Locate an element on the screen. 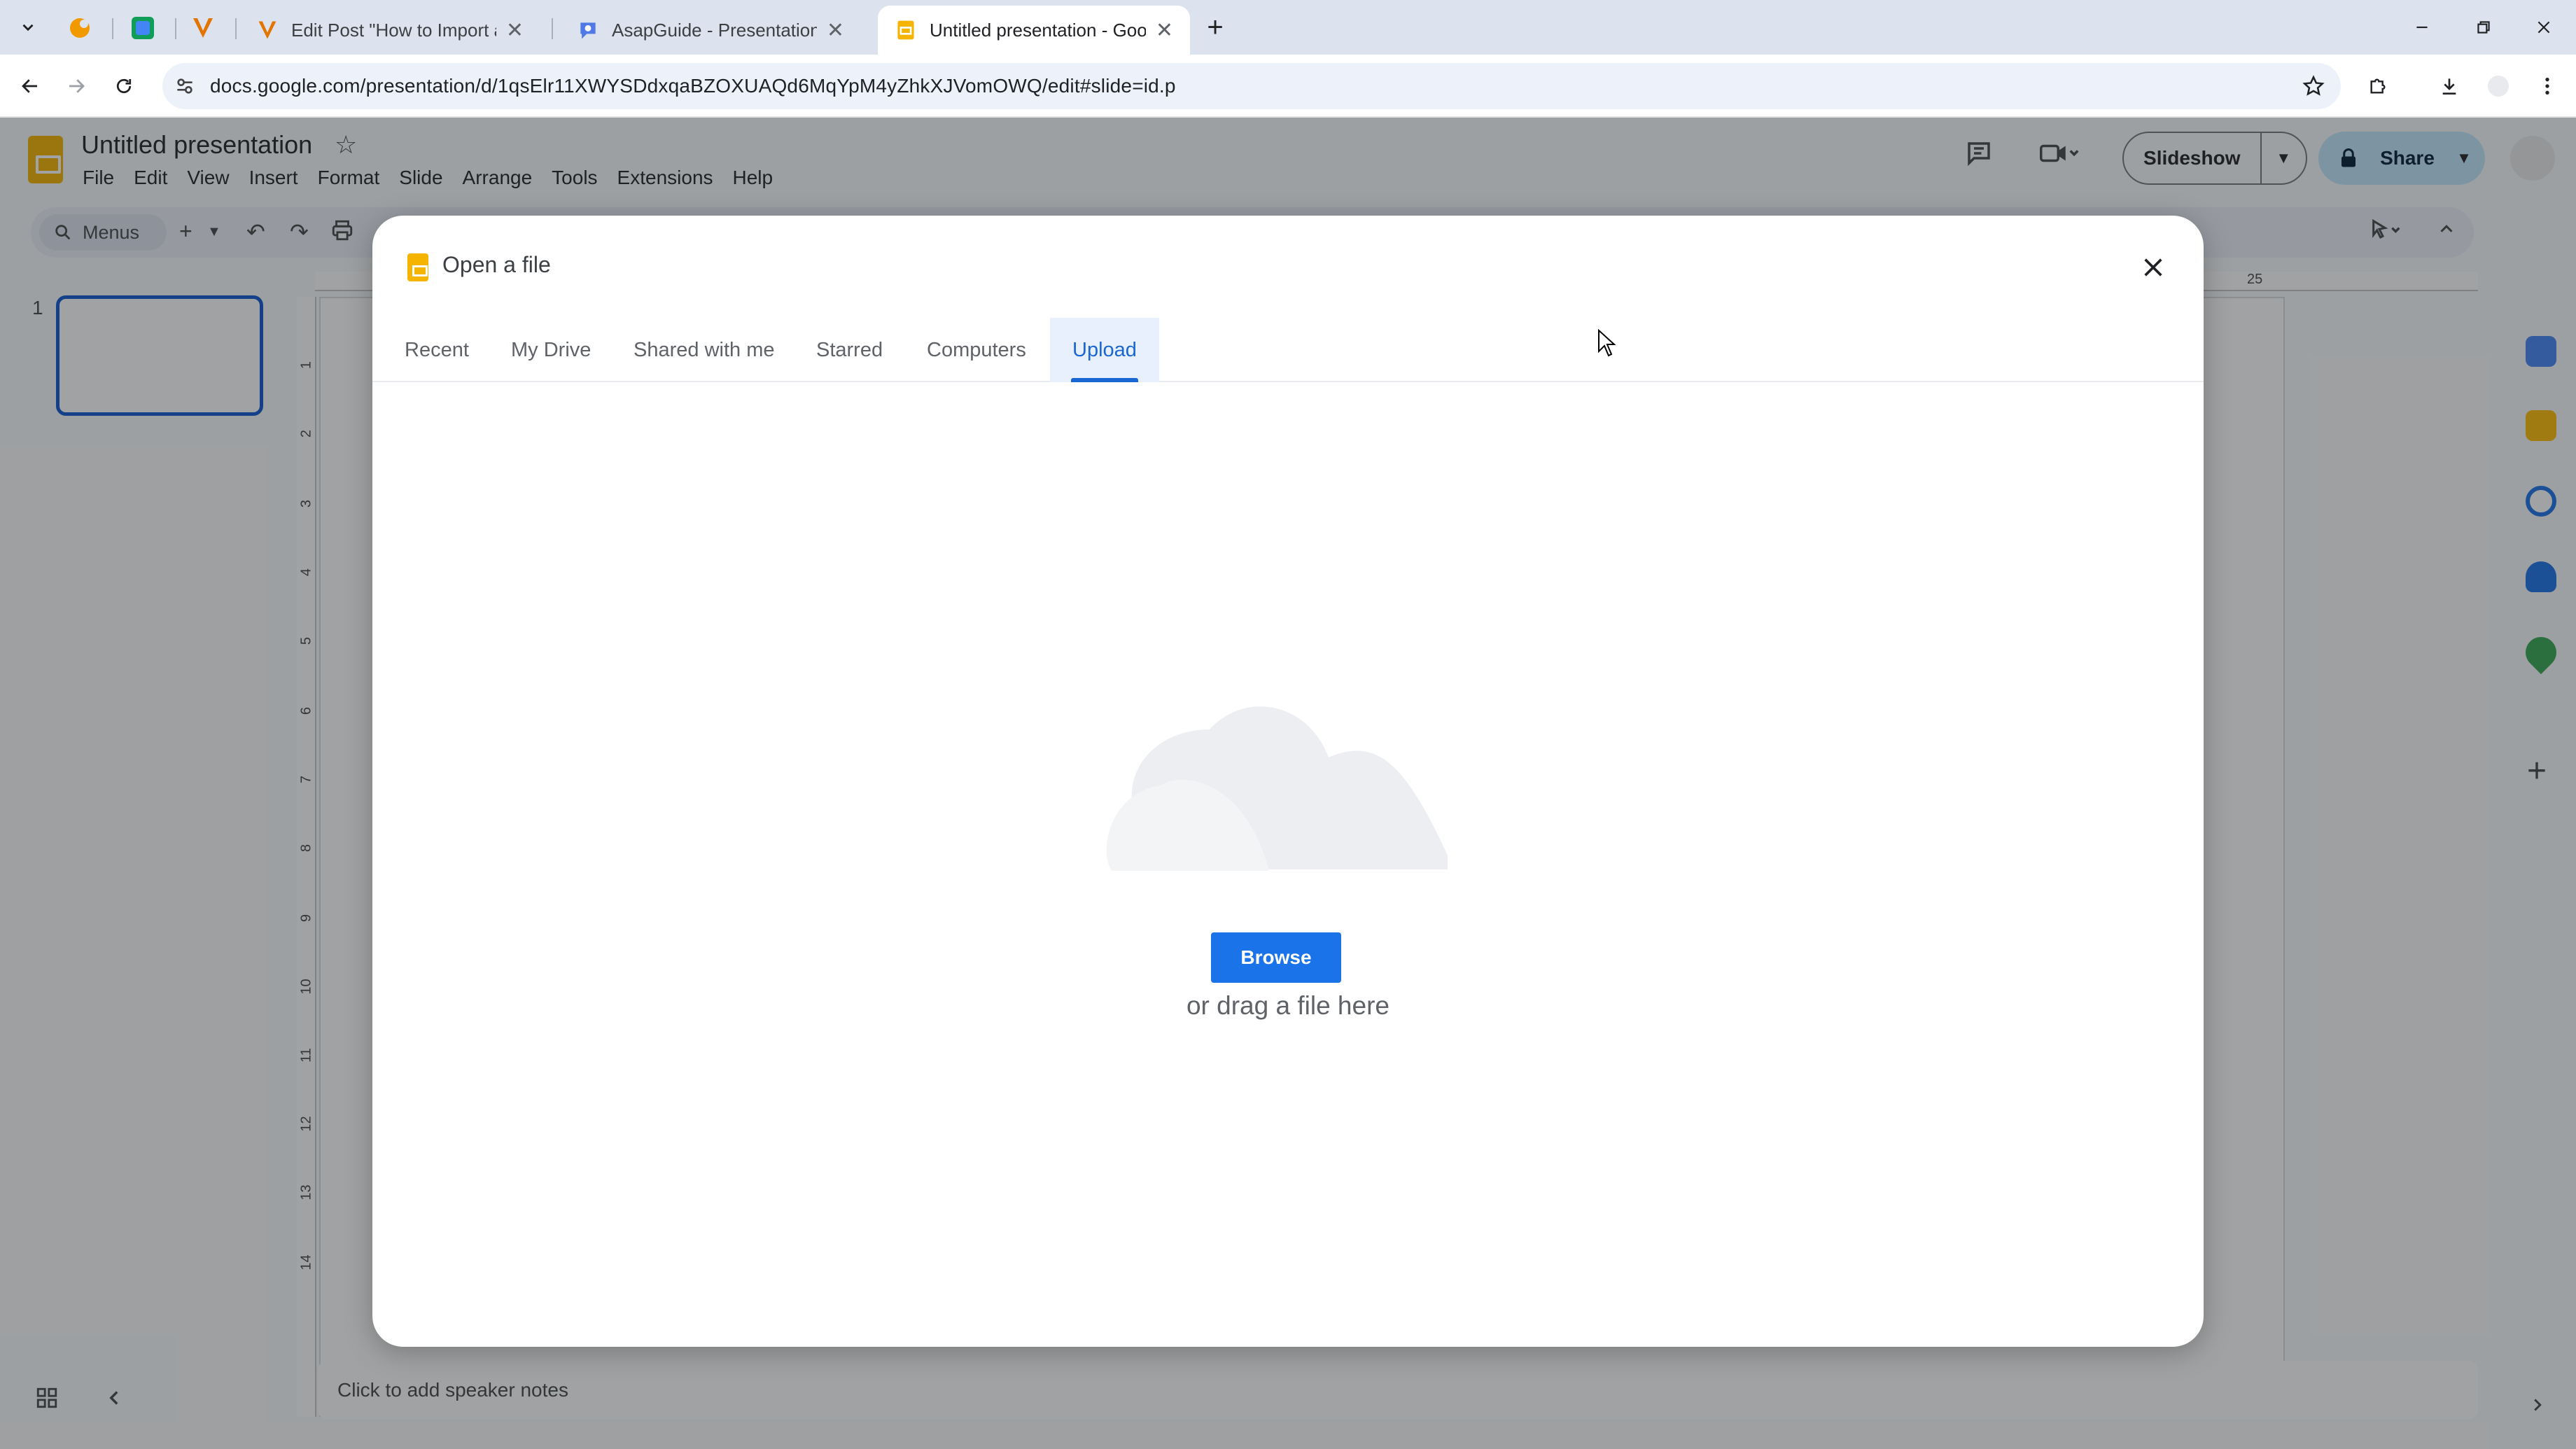  tab-untitled-presentation: Untitled presentation - Google ✕ is located at coordinates (1034, 30).